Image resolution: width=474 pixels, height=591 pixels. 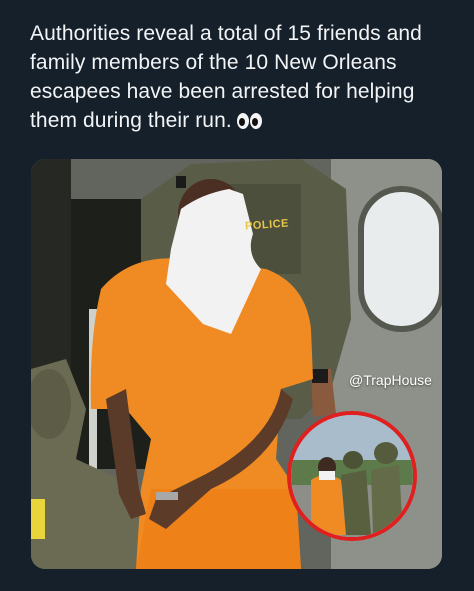 What do you see at coordinates (390, 380) in the screenshot?
I see `watermark-text: @TrapHouse` at bounding box center [390, 380].